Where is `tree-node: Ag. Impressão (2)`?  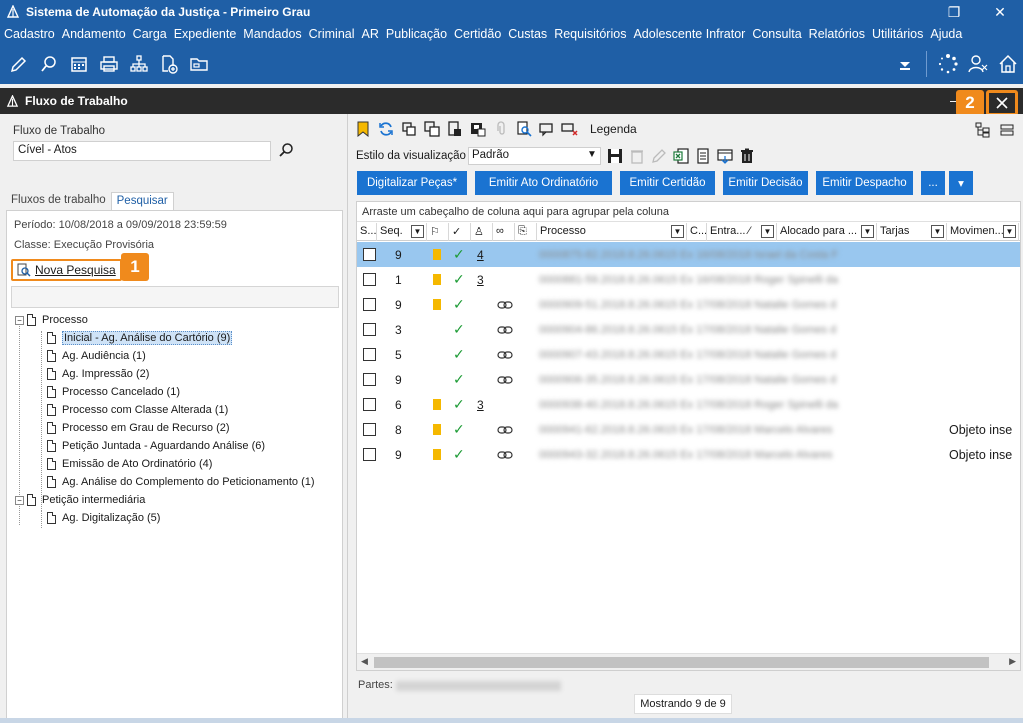
tree-node: Ag. Impressão (2) is located at coordinates (178, 374).